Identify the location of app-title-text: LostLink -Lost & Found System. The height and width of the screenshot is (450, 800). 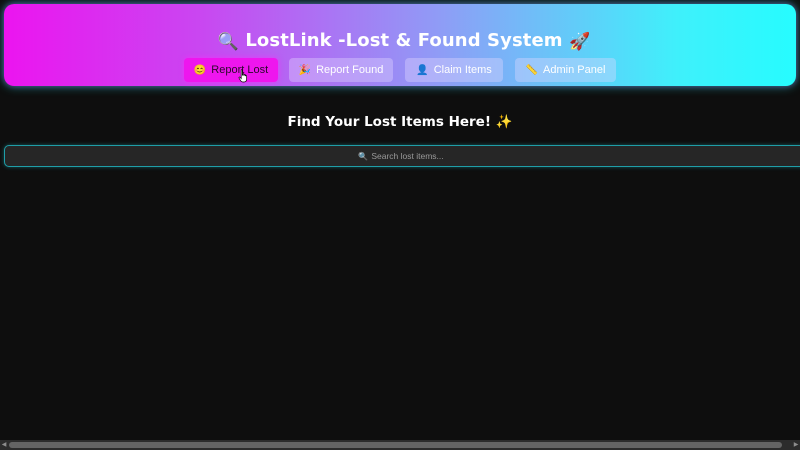
(404, 40).